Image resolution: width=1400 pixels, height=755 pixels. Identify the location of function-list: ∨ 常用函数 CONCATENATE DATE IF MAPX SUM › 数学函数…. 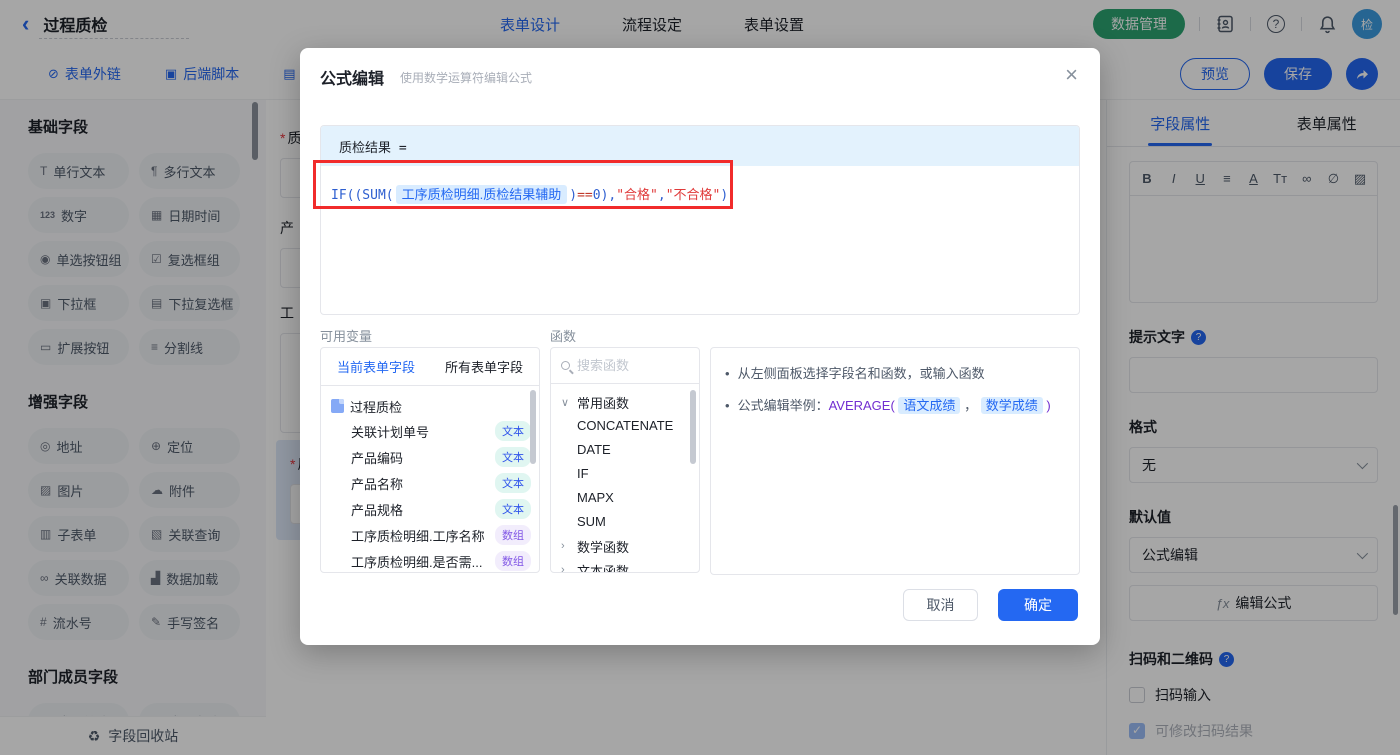
(625, 478).